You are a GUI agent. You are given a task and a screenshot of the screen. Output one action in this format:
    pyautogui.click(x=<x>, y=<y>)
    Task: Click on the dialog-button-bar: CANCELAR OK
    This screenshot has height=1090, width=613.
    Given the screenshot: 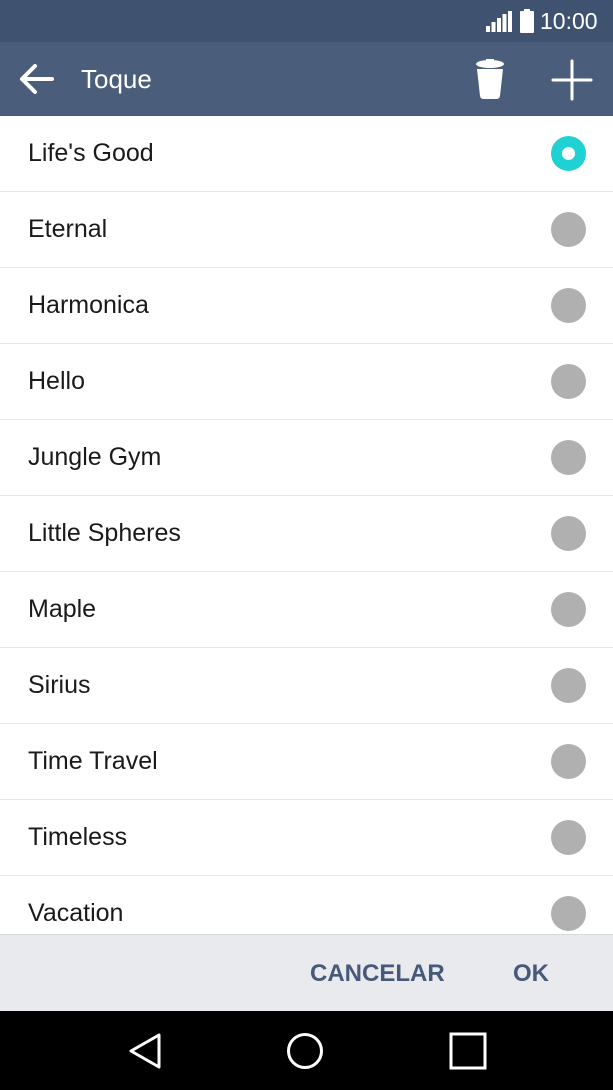 What is the action you would take?
    pyautogui.click(x=306, y=972)
    